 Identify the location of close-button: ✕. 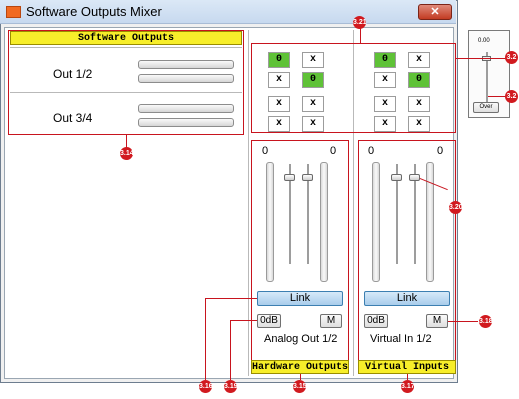
(435, 12).